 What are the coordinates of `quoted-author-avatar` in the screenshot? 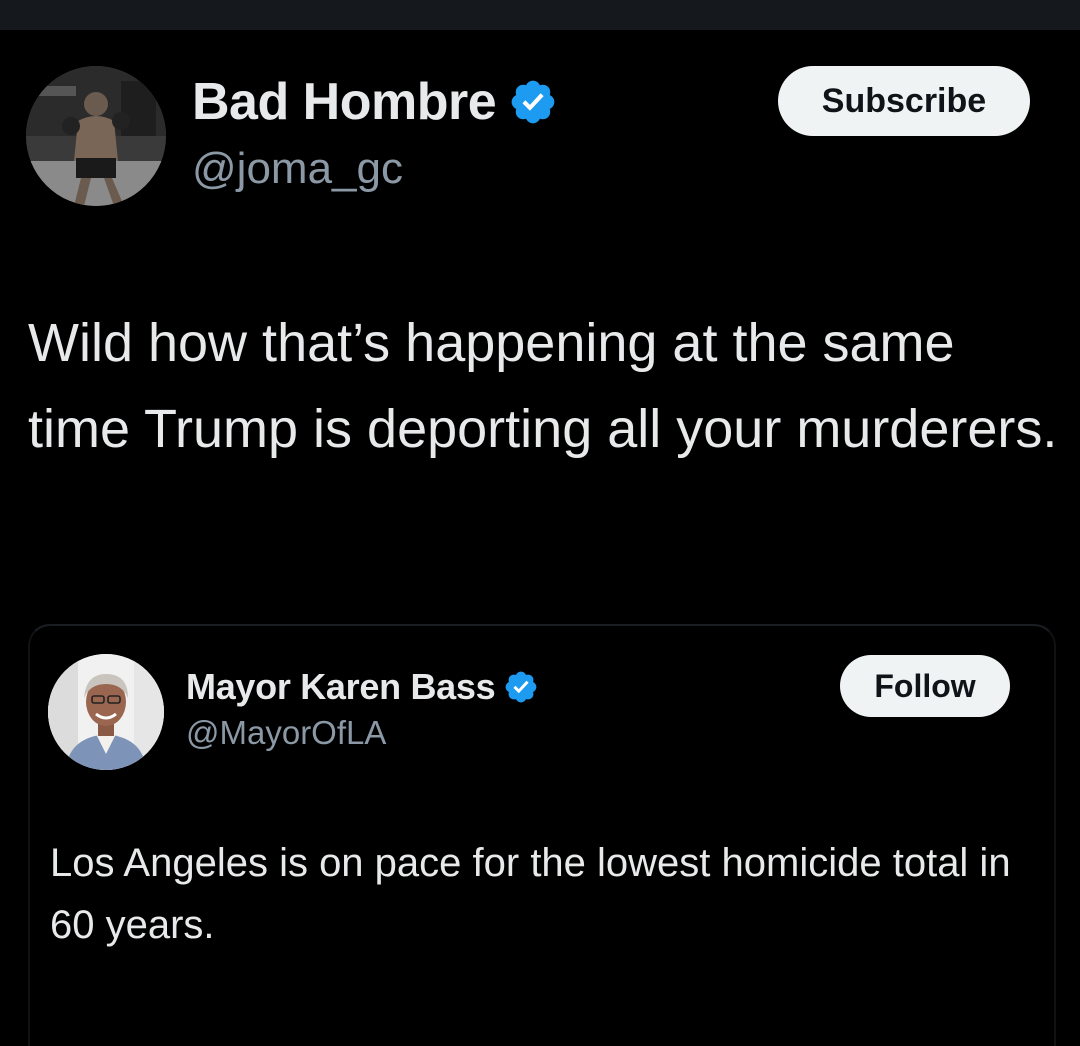 It's located at (106, 712).